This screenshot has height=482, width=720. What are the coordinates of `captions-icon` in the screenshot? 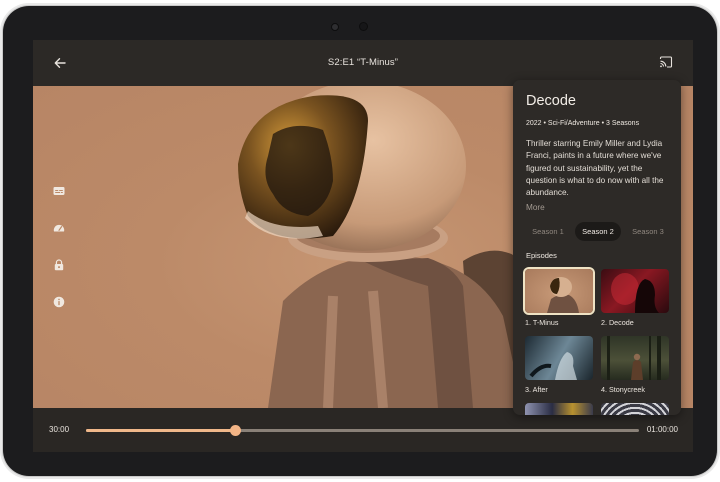 It's located at (59, 191).